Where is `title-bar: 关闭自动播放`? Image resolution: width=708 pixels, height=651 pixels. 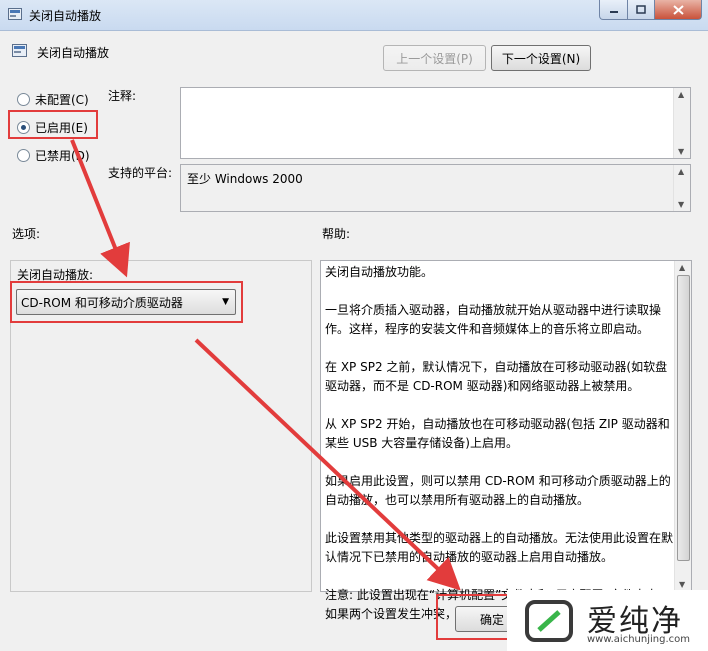
title-bar: 关闭自动播放 is located at coordinates (354, 15).